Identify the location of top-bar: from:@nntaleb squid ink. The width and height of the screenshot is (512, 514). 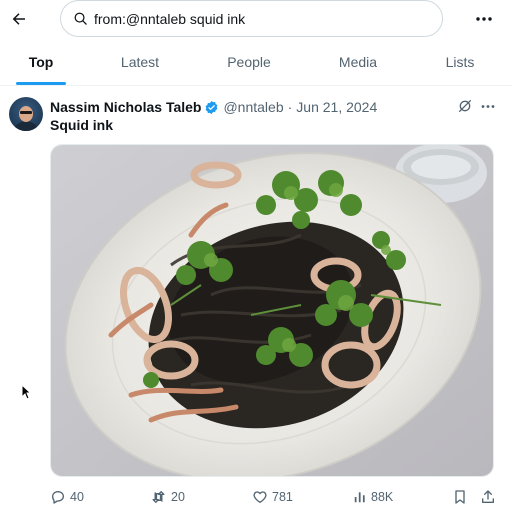
(256, 19).